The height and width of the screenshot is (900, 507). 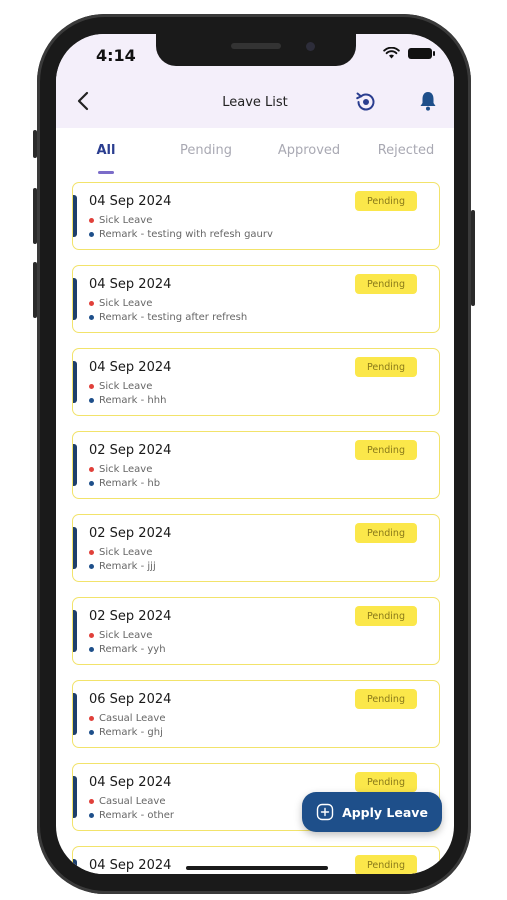 What do you see at coordinates (106, 150) in the screenshot?
I see `tab-all: All` at bounding box center [106, 150].